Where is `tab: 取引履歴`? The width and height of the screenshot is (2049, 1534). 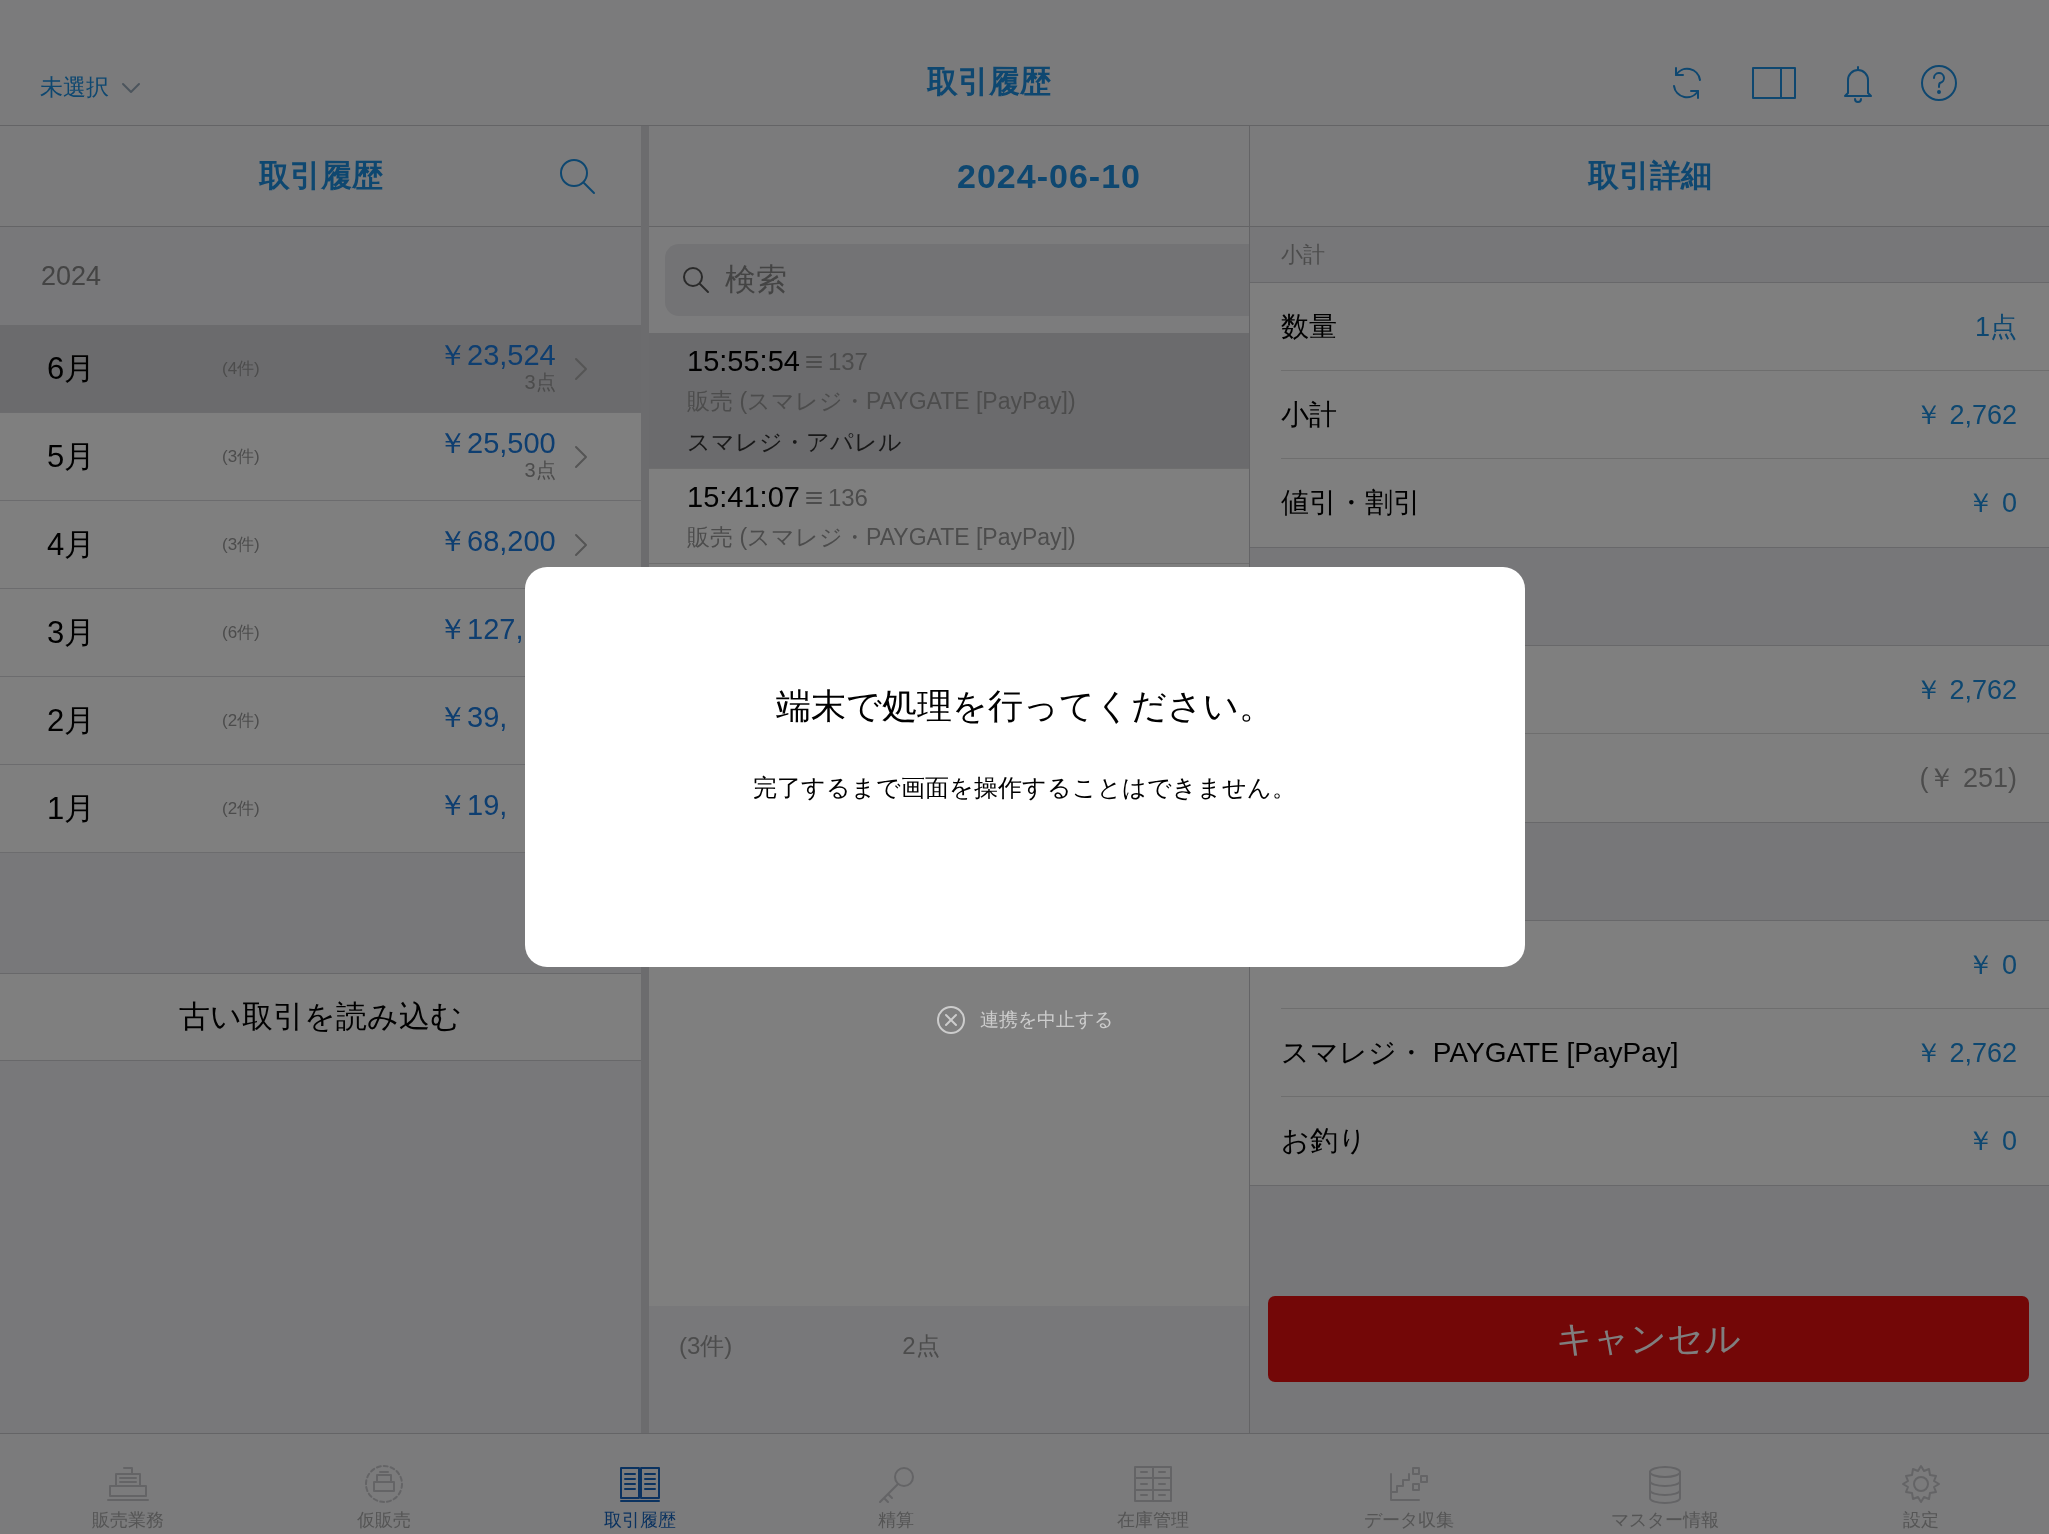 tab: 取引履歴 is located at coordinates (640, 1484).